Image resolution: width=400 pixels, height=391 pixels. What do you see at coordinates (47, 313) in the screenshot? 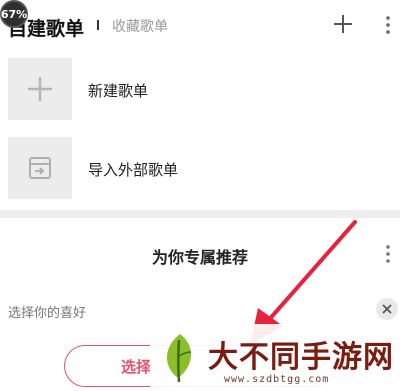
I see `preference-label: 选择你的喜好` at bounding box center [47, 313].